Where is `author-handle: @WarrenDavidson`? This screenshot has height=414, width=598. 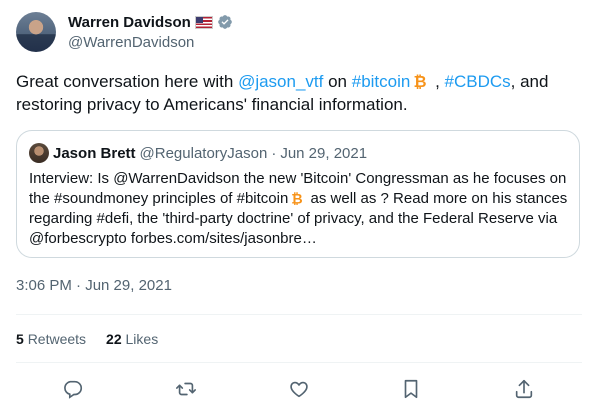
author-handle: @WarrenDavidson is located at coordinates (150, 42).